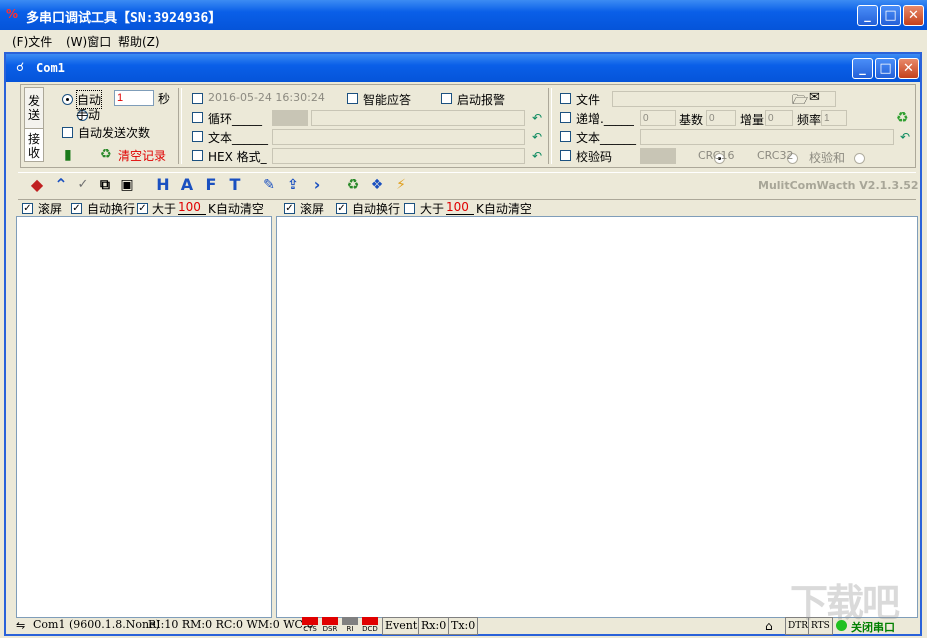 This screenshot has height=638, width=927. I want to click on next-icon: ›, so click(317, 185).